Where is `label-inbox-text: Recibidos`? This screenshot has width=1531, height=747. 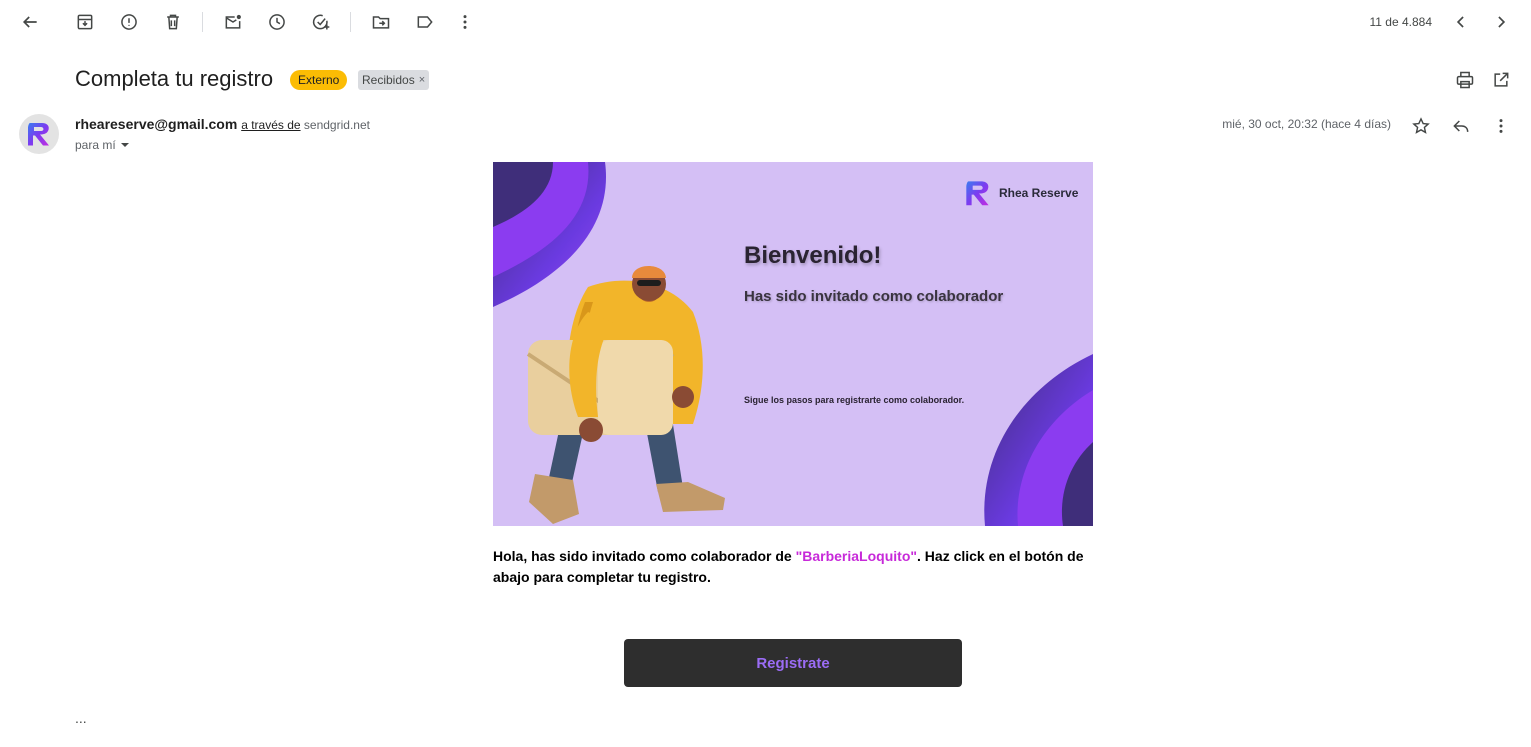 label-inbox-text: Recibidos is located at coordinates (388, 80).